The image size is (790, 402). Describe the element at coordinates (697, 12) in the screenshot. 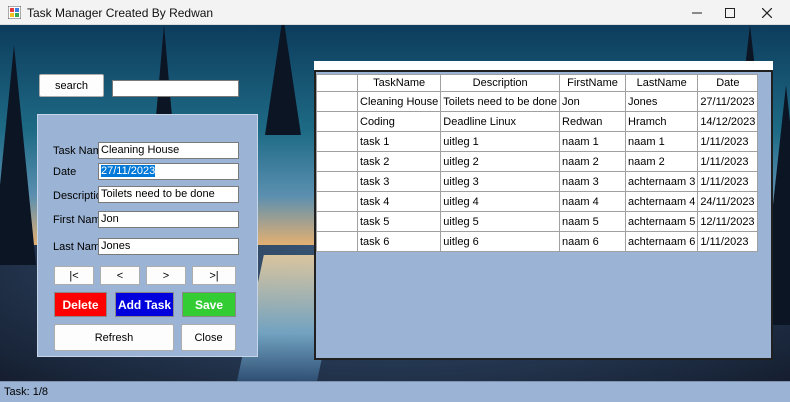

I see `minimize-icon` at that location.